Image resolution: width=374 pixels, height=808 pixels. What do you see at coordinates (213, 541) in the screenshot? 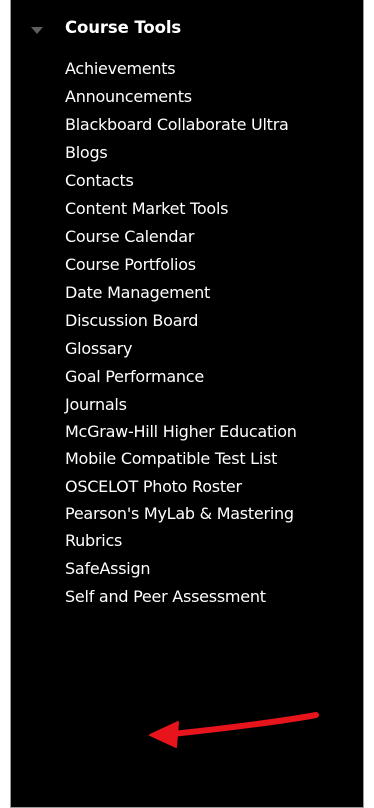
I see `tool-item-rubrics: Rubrics` at bounding box center [213, 541].